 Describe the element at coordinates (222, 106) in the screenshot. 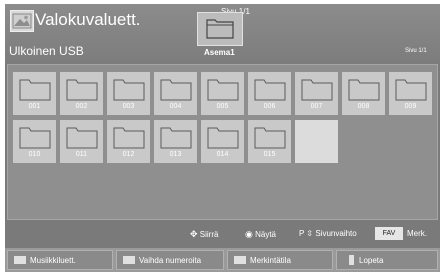

I see `folder-label: 005` at that location.